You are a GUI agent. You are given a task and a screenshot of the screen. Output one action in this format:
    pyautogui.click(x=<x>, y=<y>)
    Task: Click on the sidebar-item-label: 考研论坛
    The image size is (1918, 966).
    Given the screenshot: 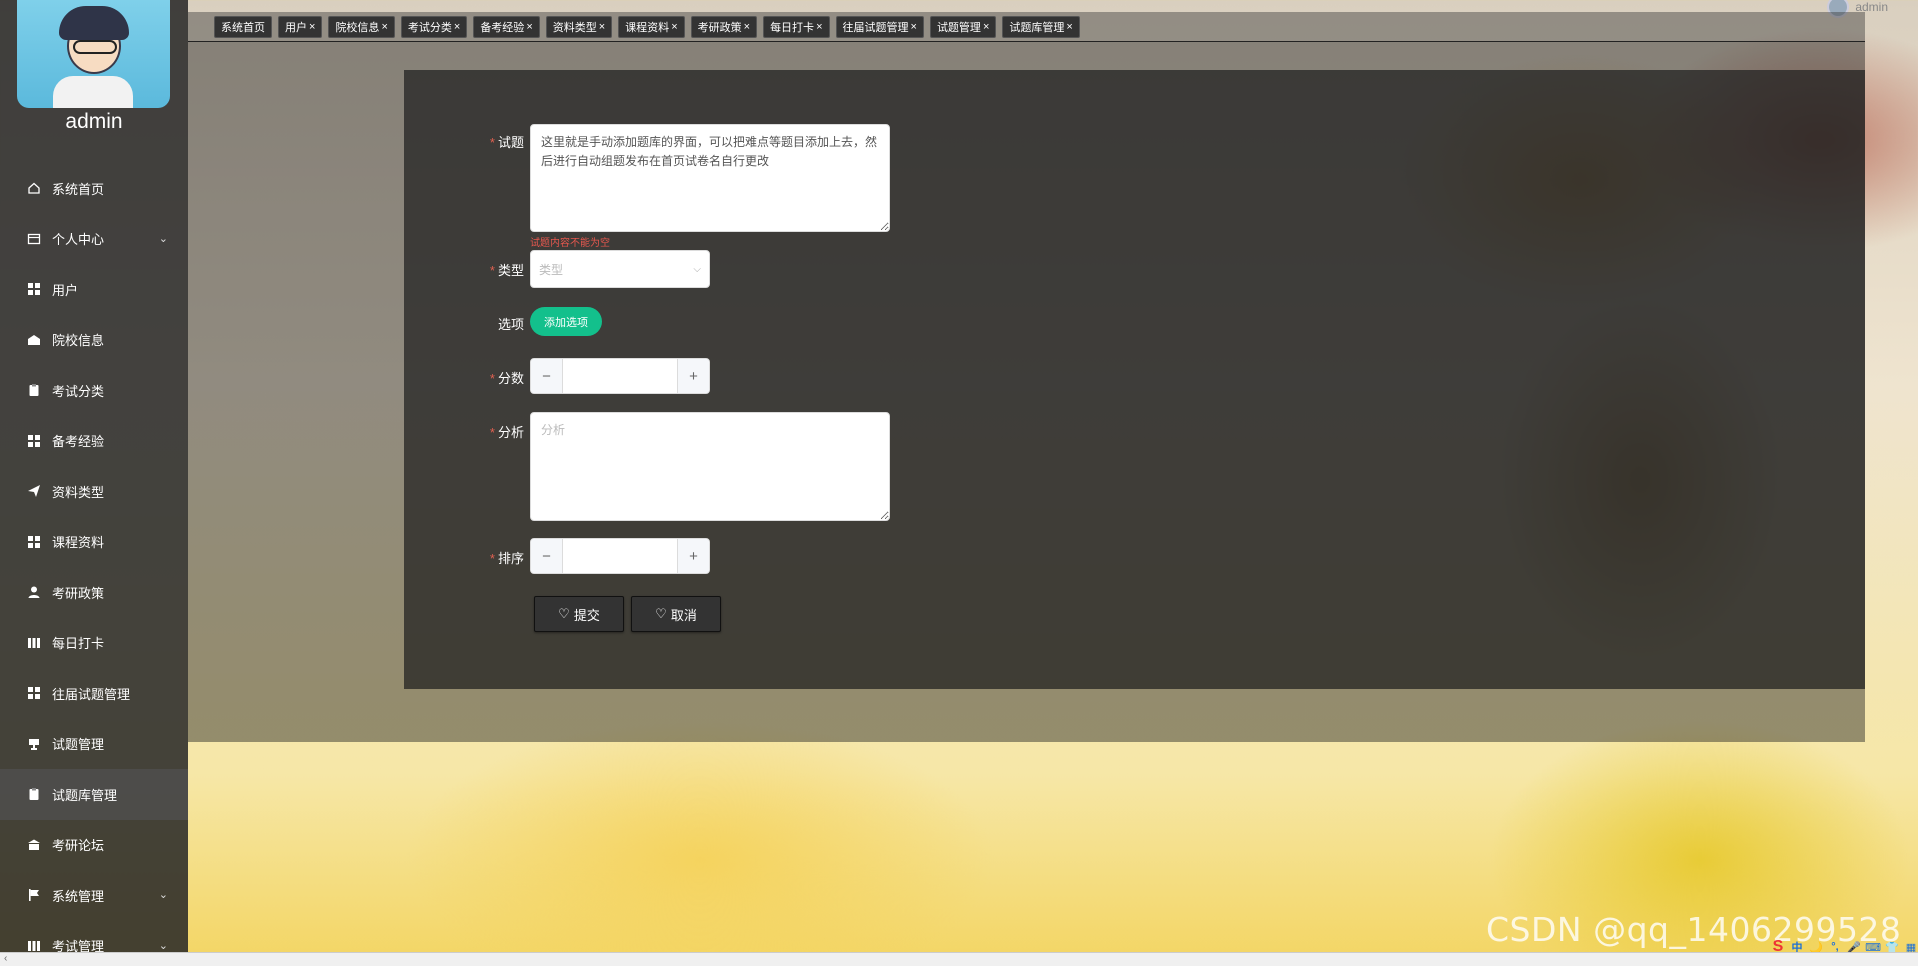 What is the action you would take?
    pyautogui.click(x=78, y=846)
    